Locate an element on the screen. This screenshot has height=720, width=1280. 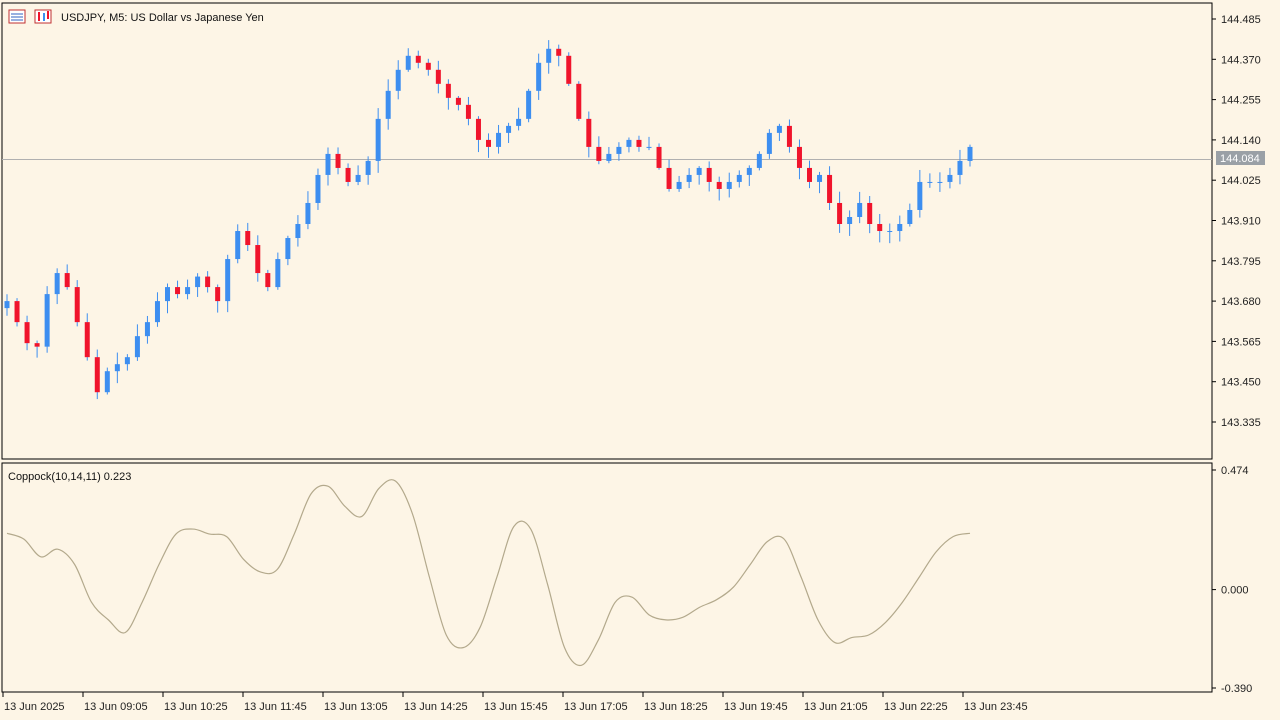
indicator-tick-label: -0.390 is located at coordinates (1236, 689).